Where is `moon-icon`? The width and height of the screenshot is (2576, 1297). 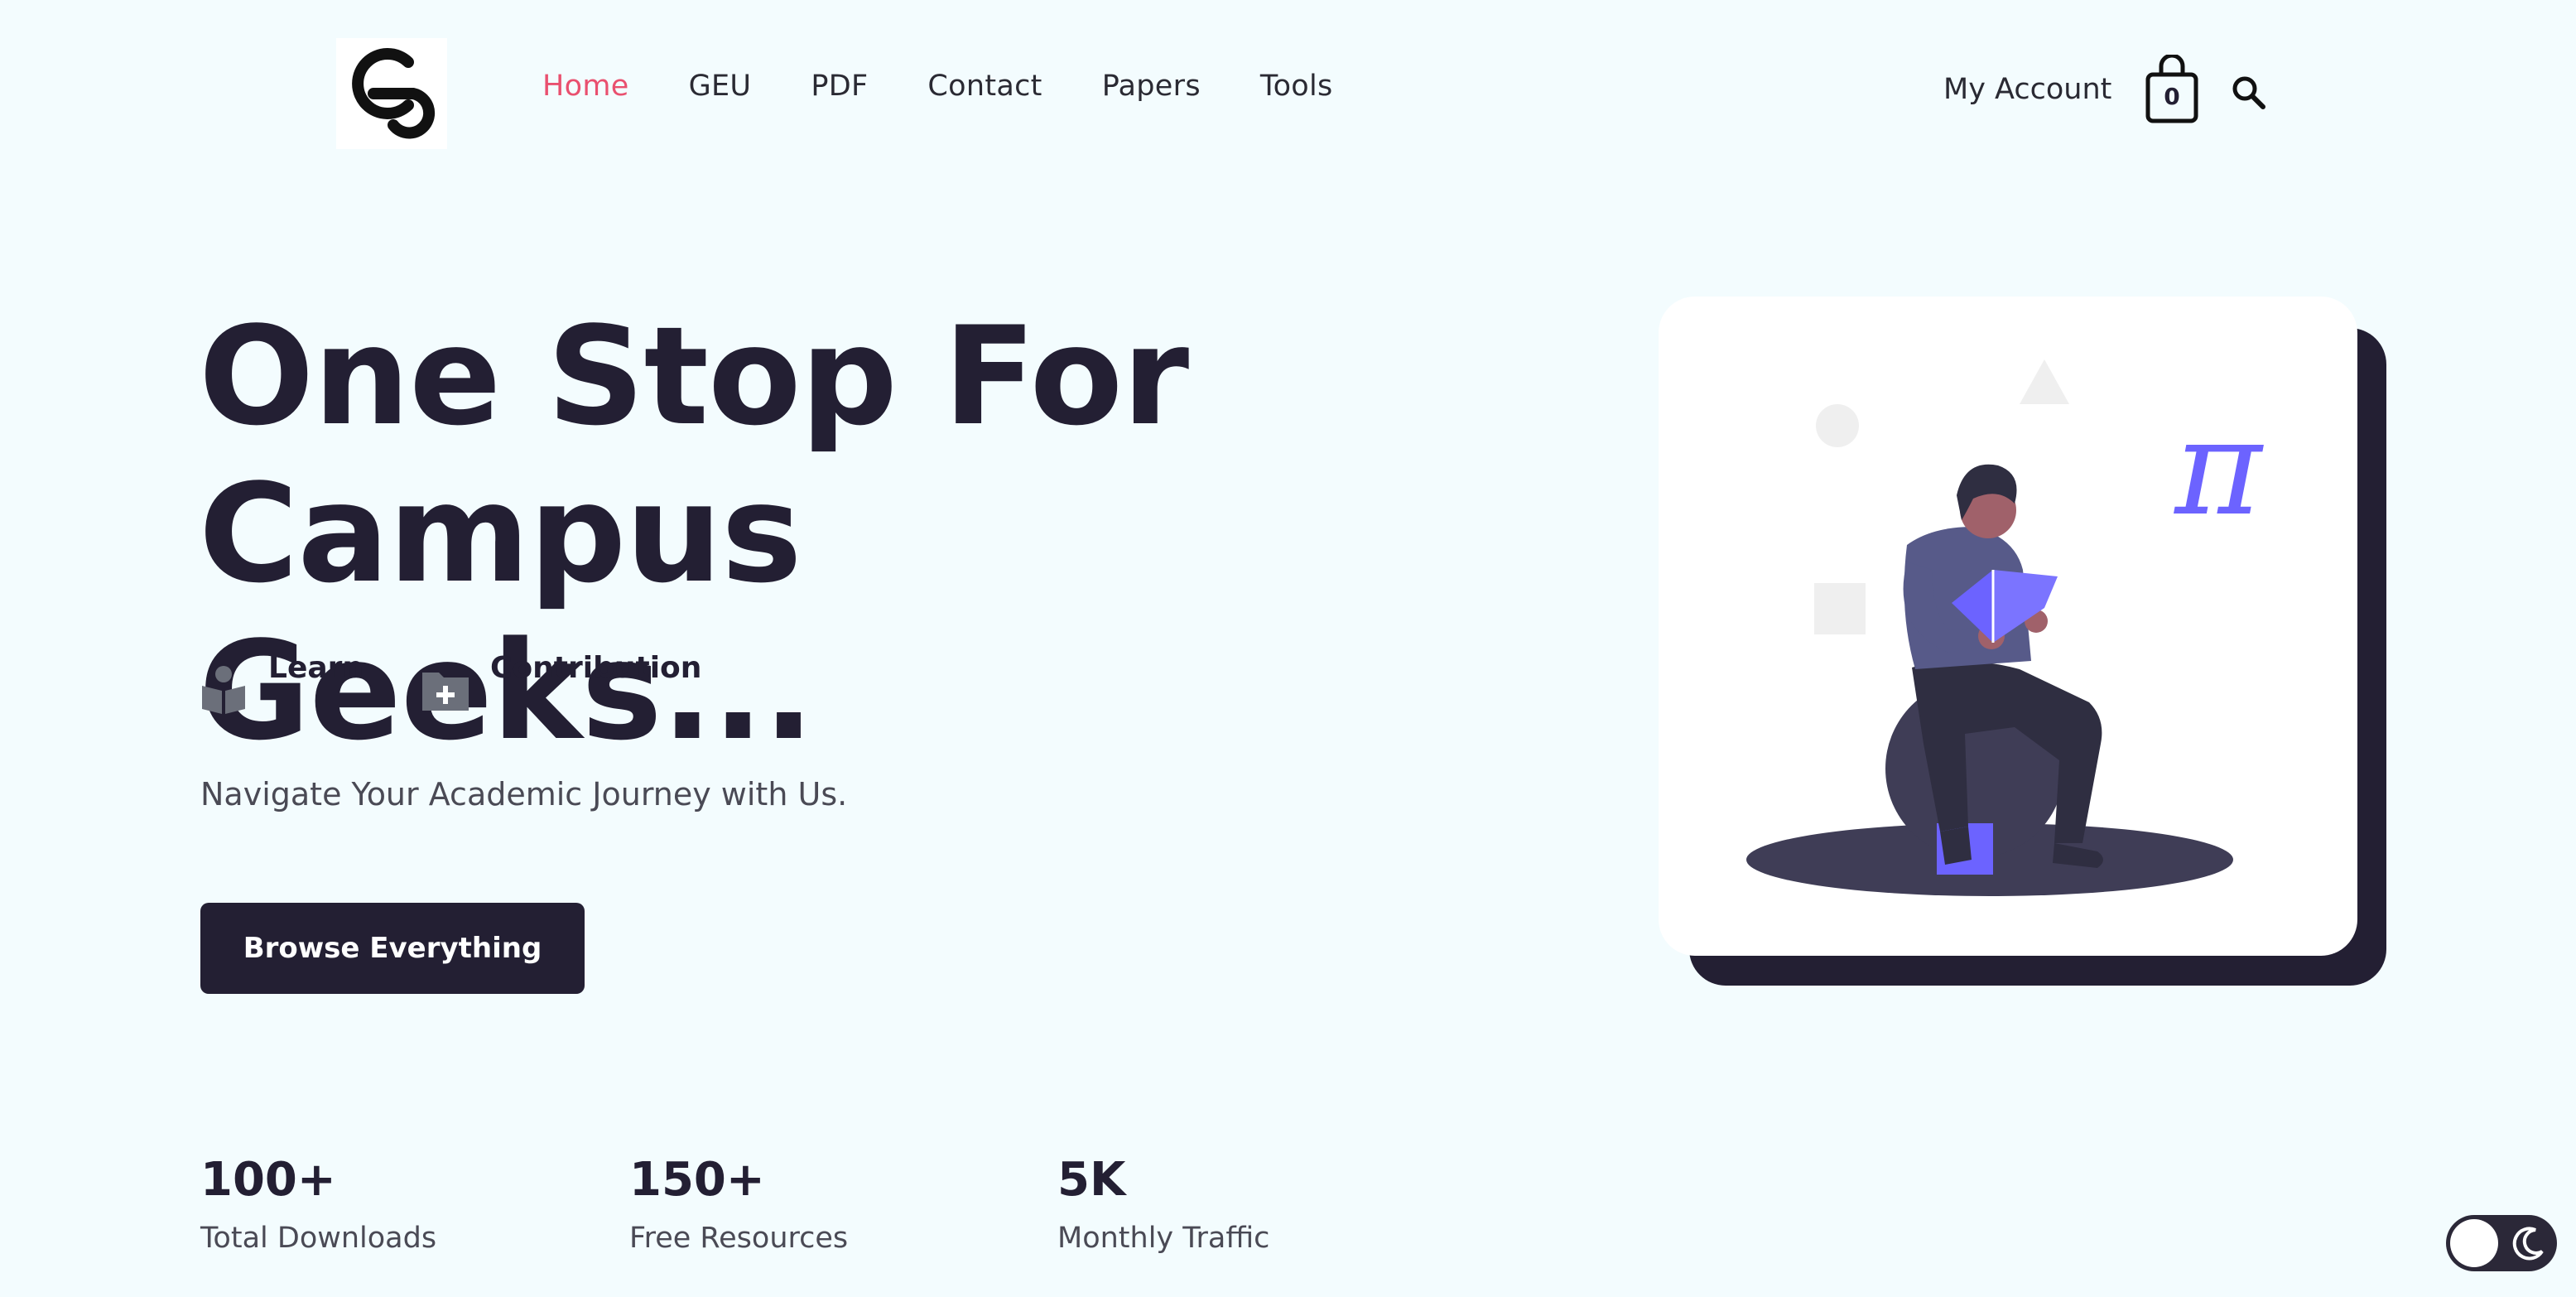 moon-icon is located at coordinates (2528, 1244).